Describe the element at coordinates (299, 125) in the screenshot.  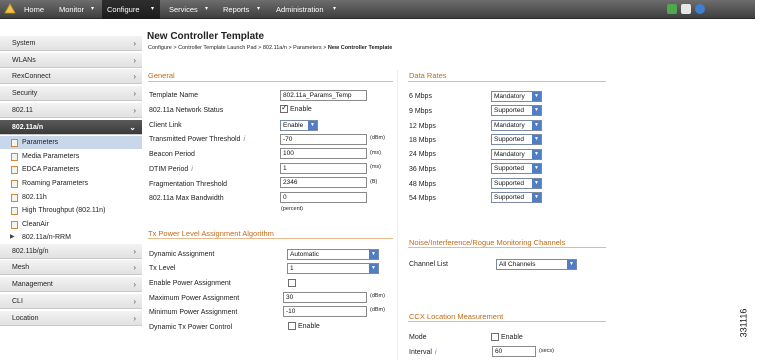
I see `client-link-select: Enable ▼` at that location.